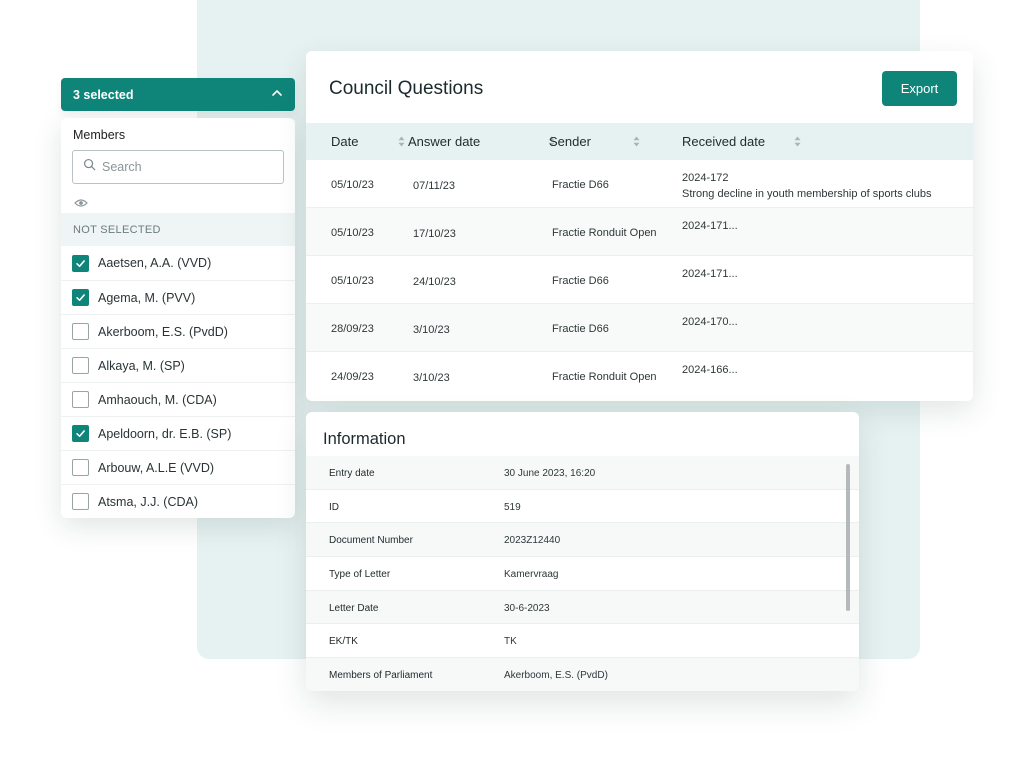  I want to click on members-label: Members, so click(99, 135).